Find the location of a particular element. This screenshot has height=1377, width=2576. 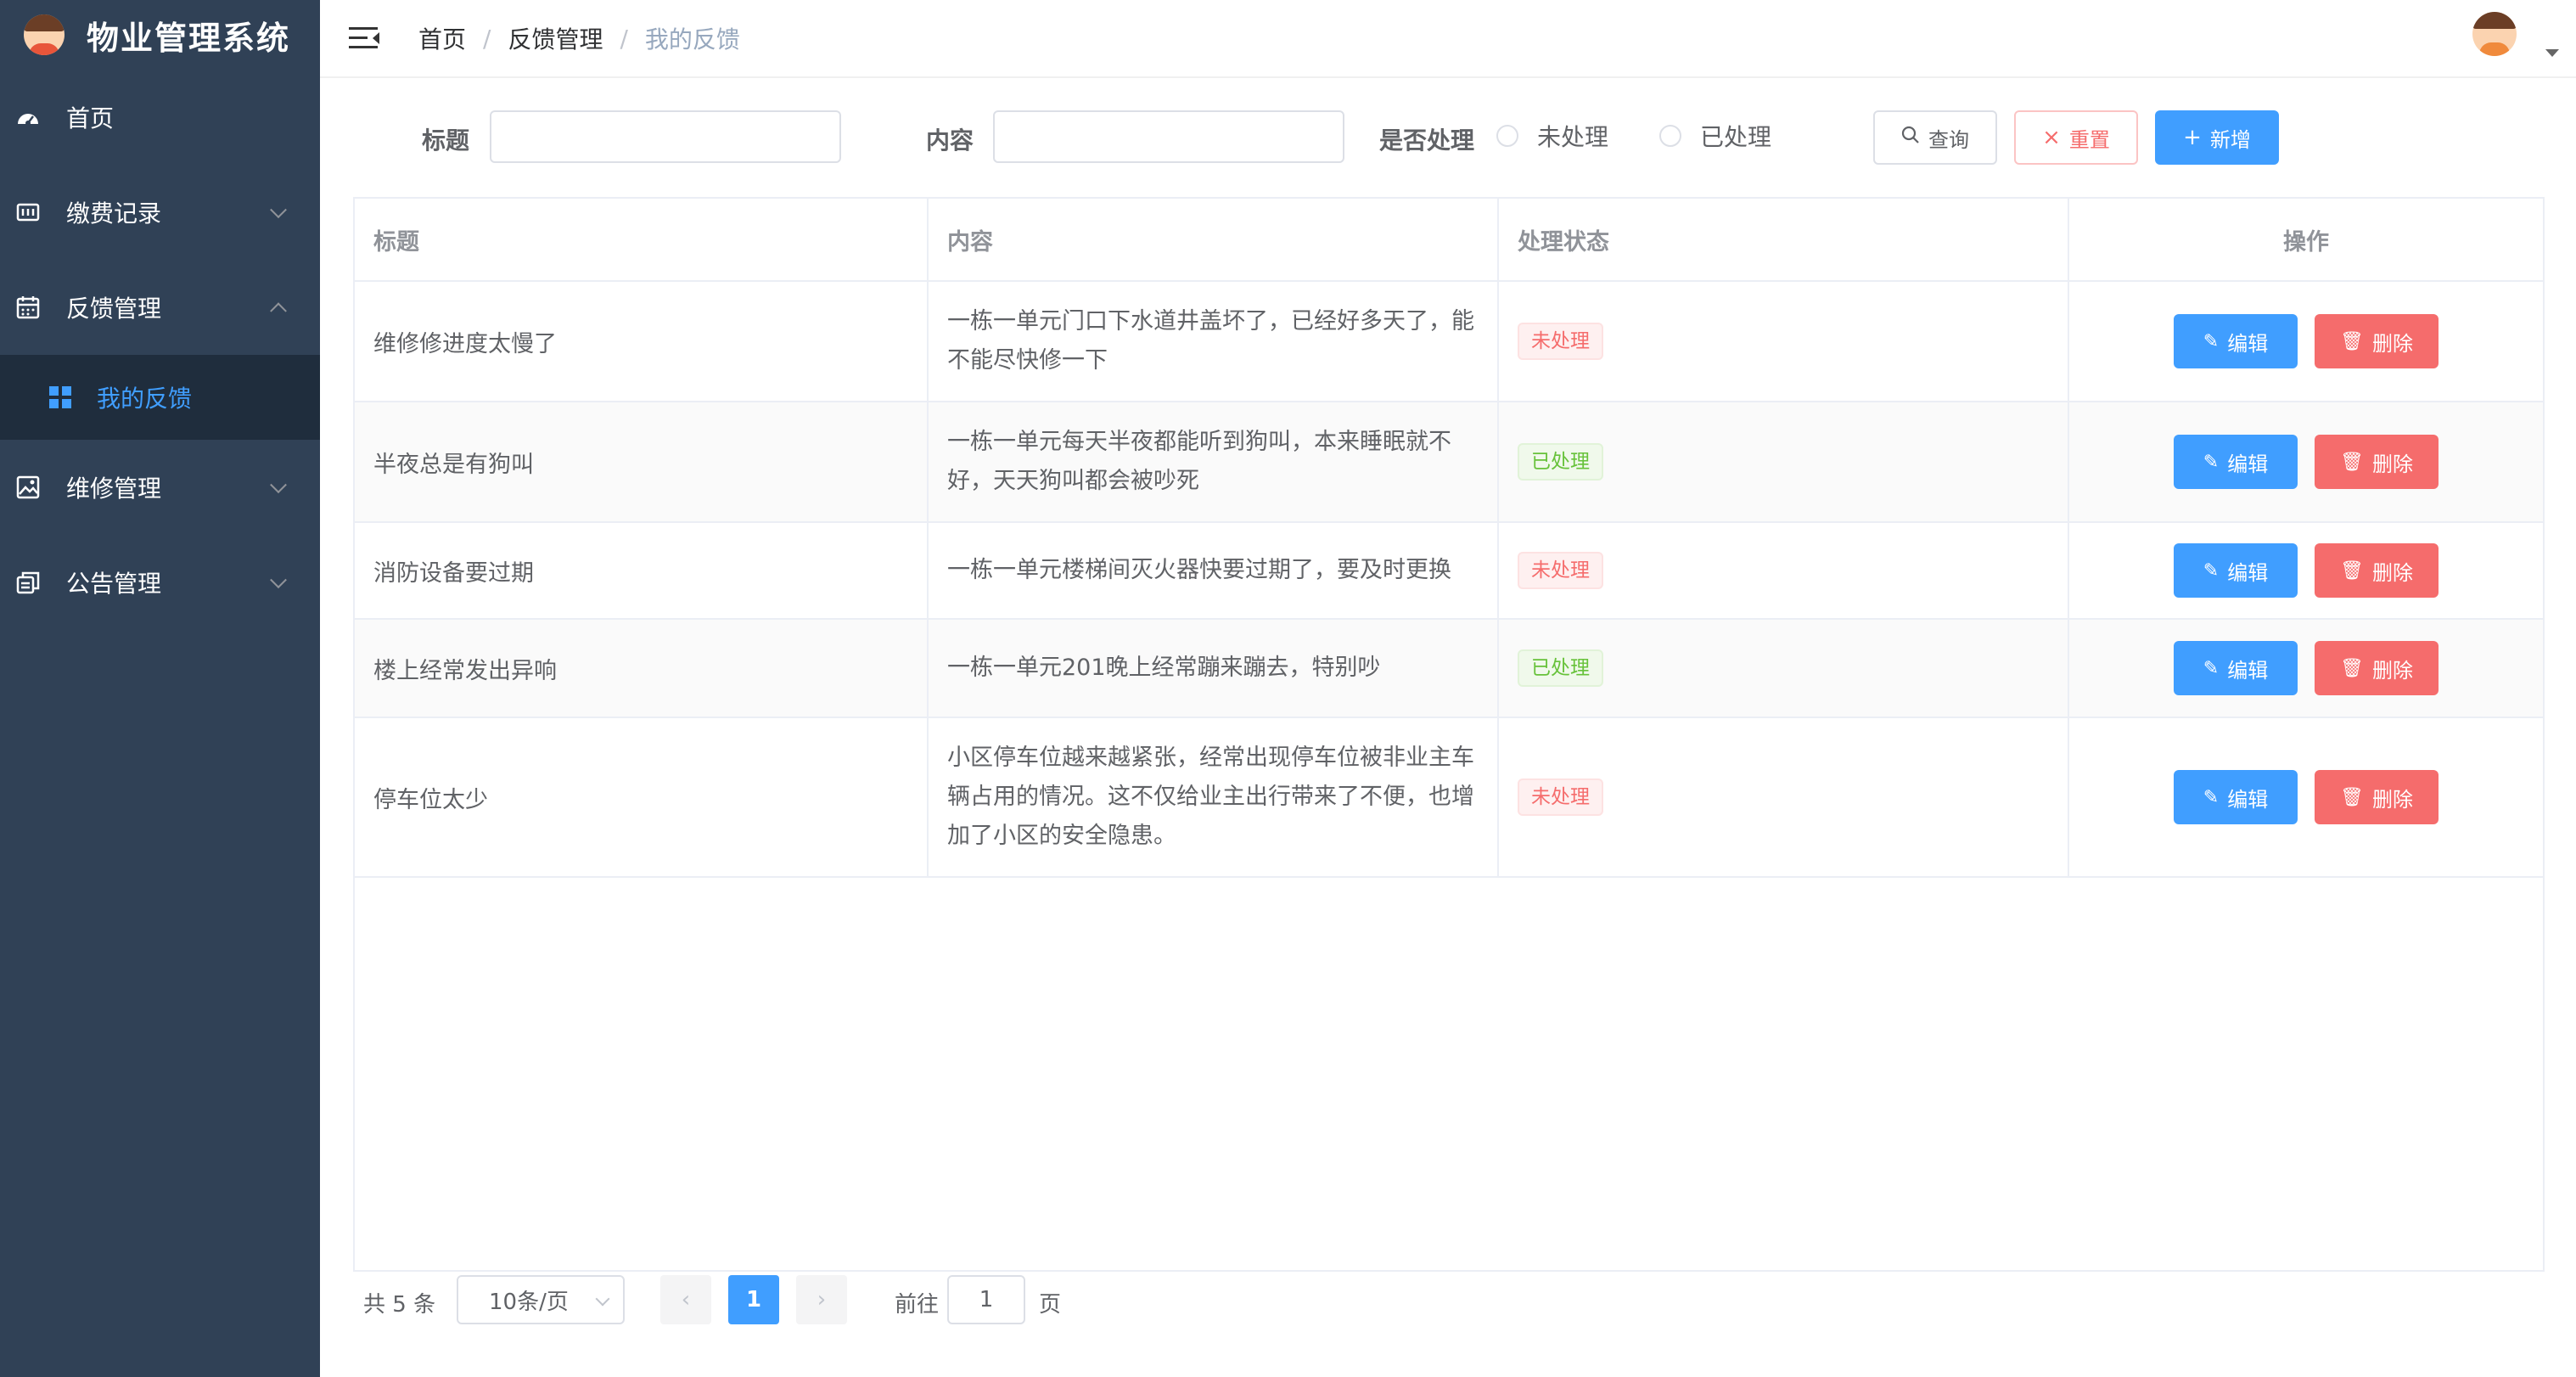

status-radio-processed: 已处理 is located at coordinates (1715, 136).